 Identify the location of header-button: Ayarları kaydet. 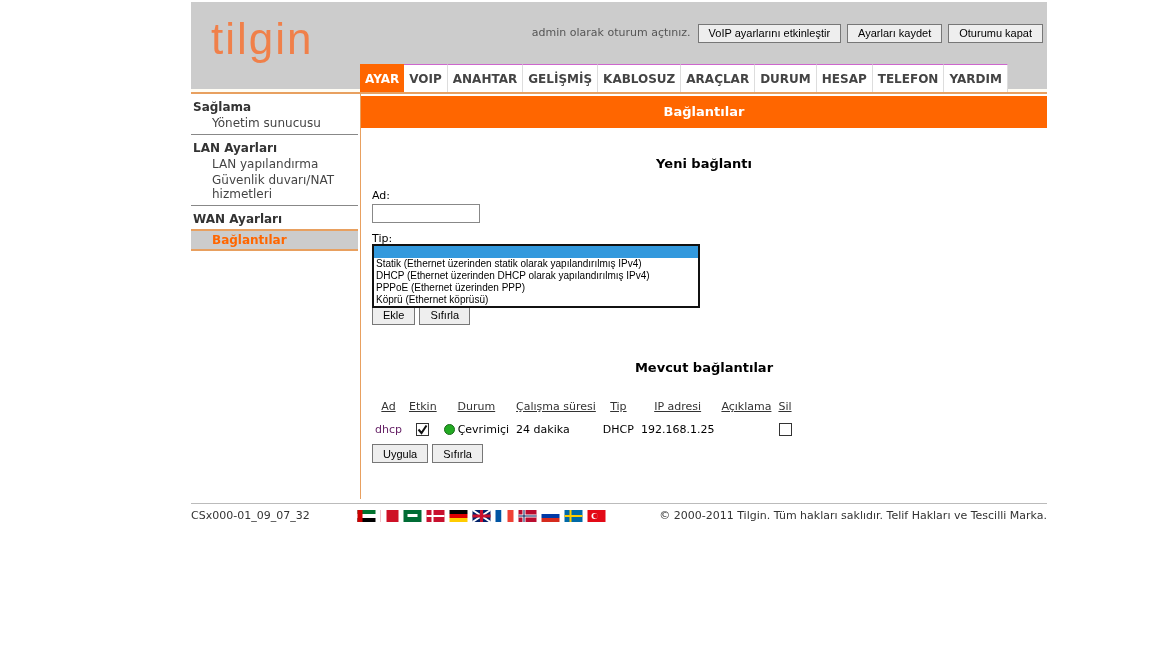
(895, 33).